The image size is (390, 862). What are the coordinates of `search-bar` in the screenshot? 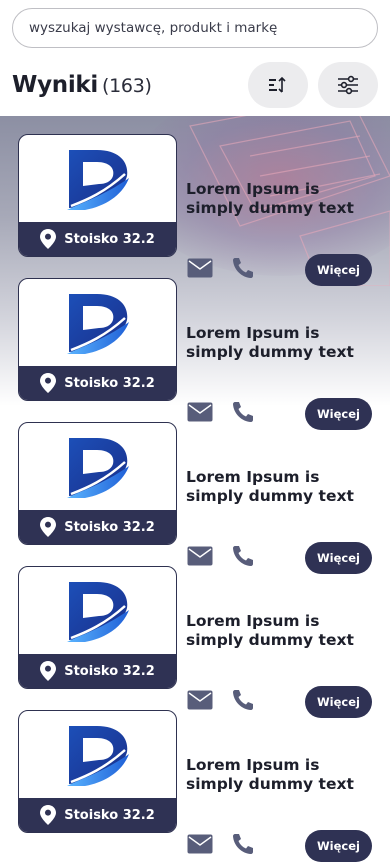 It's located at (195, 28).